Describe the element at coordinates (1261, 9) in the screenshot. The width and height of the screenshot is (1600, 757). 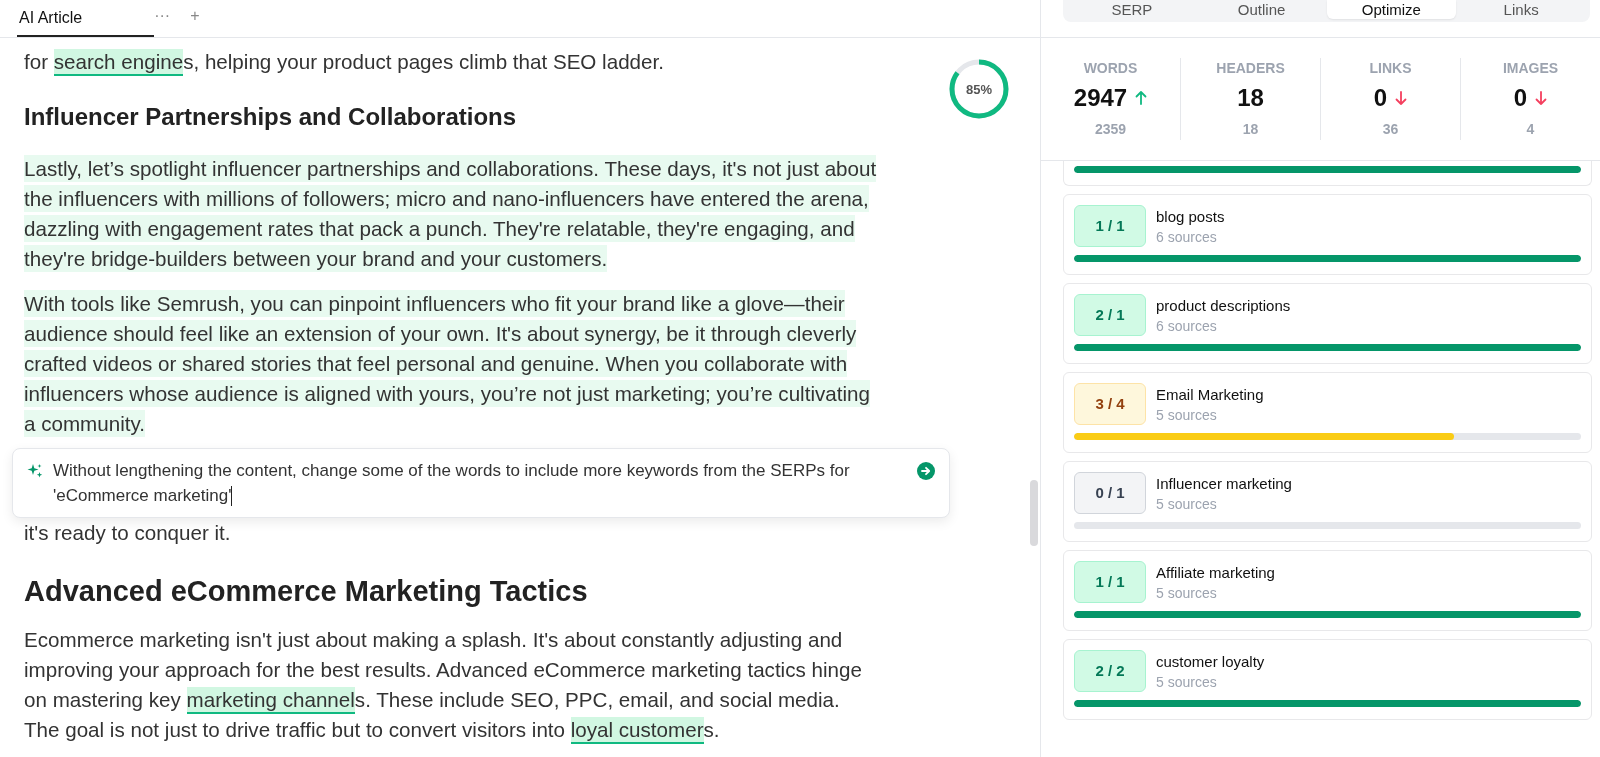
I see `panel-tab: Outline` at that location.